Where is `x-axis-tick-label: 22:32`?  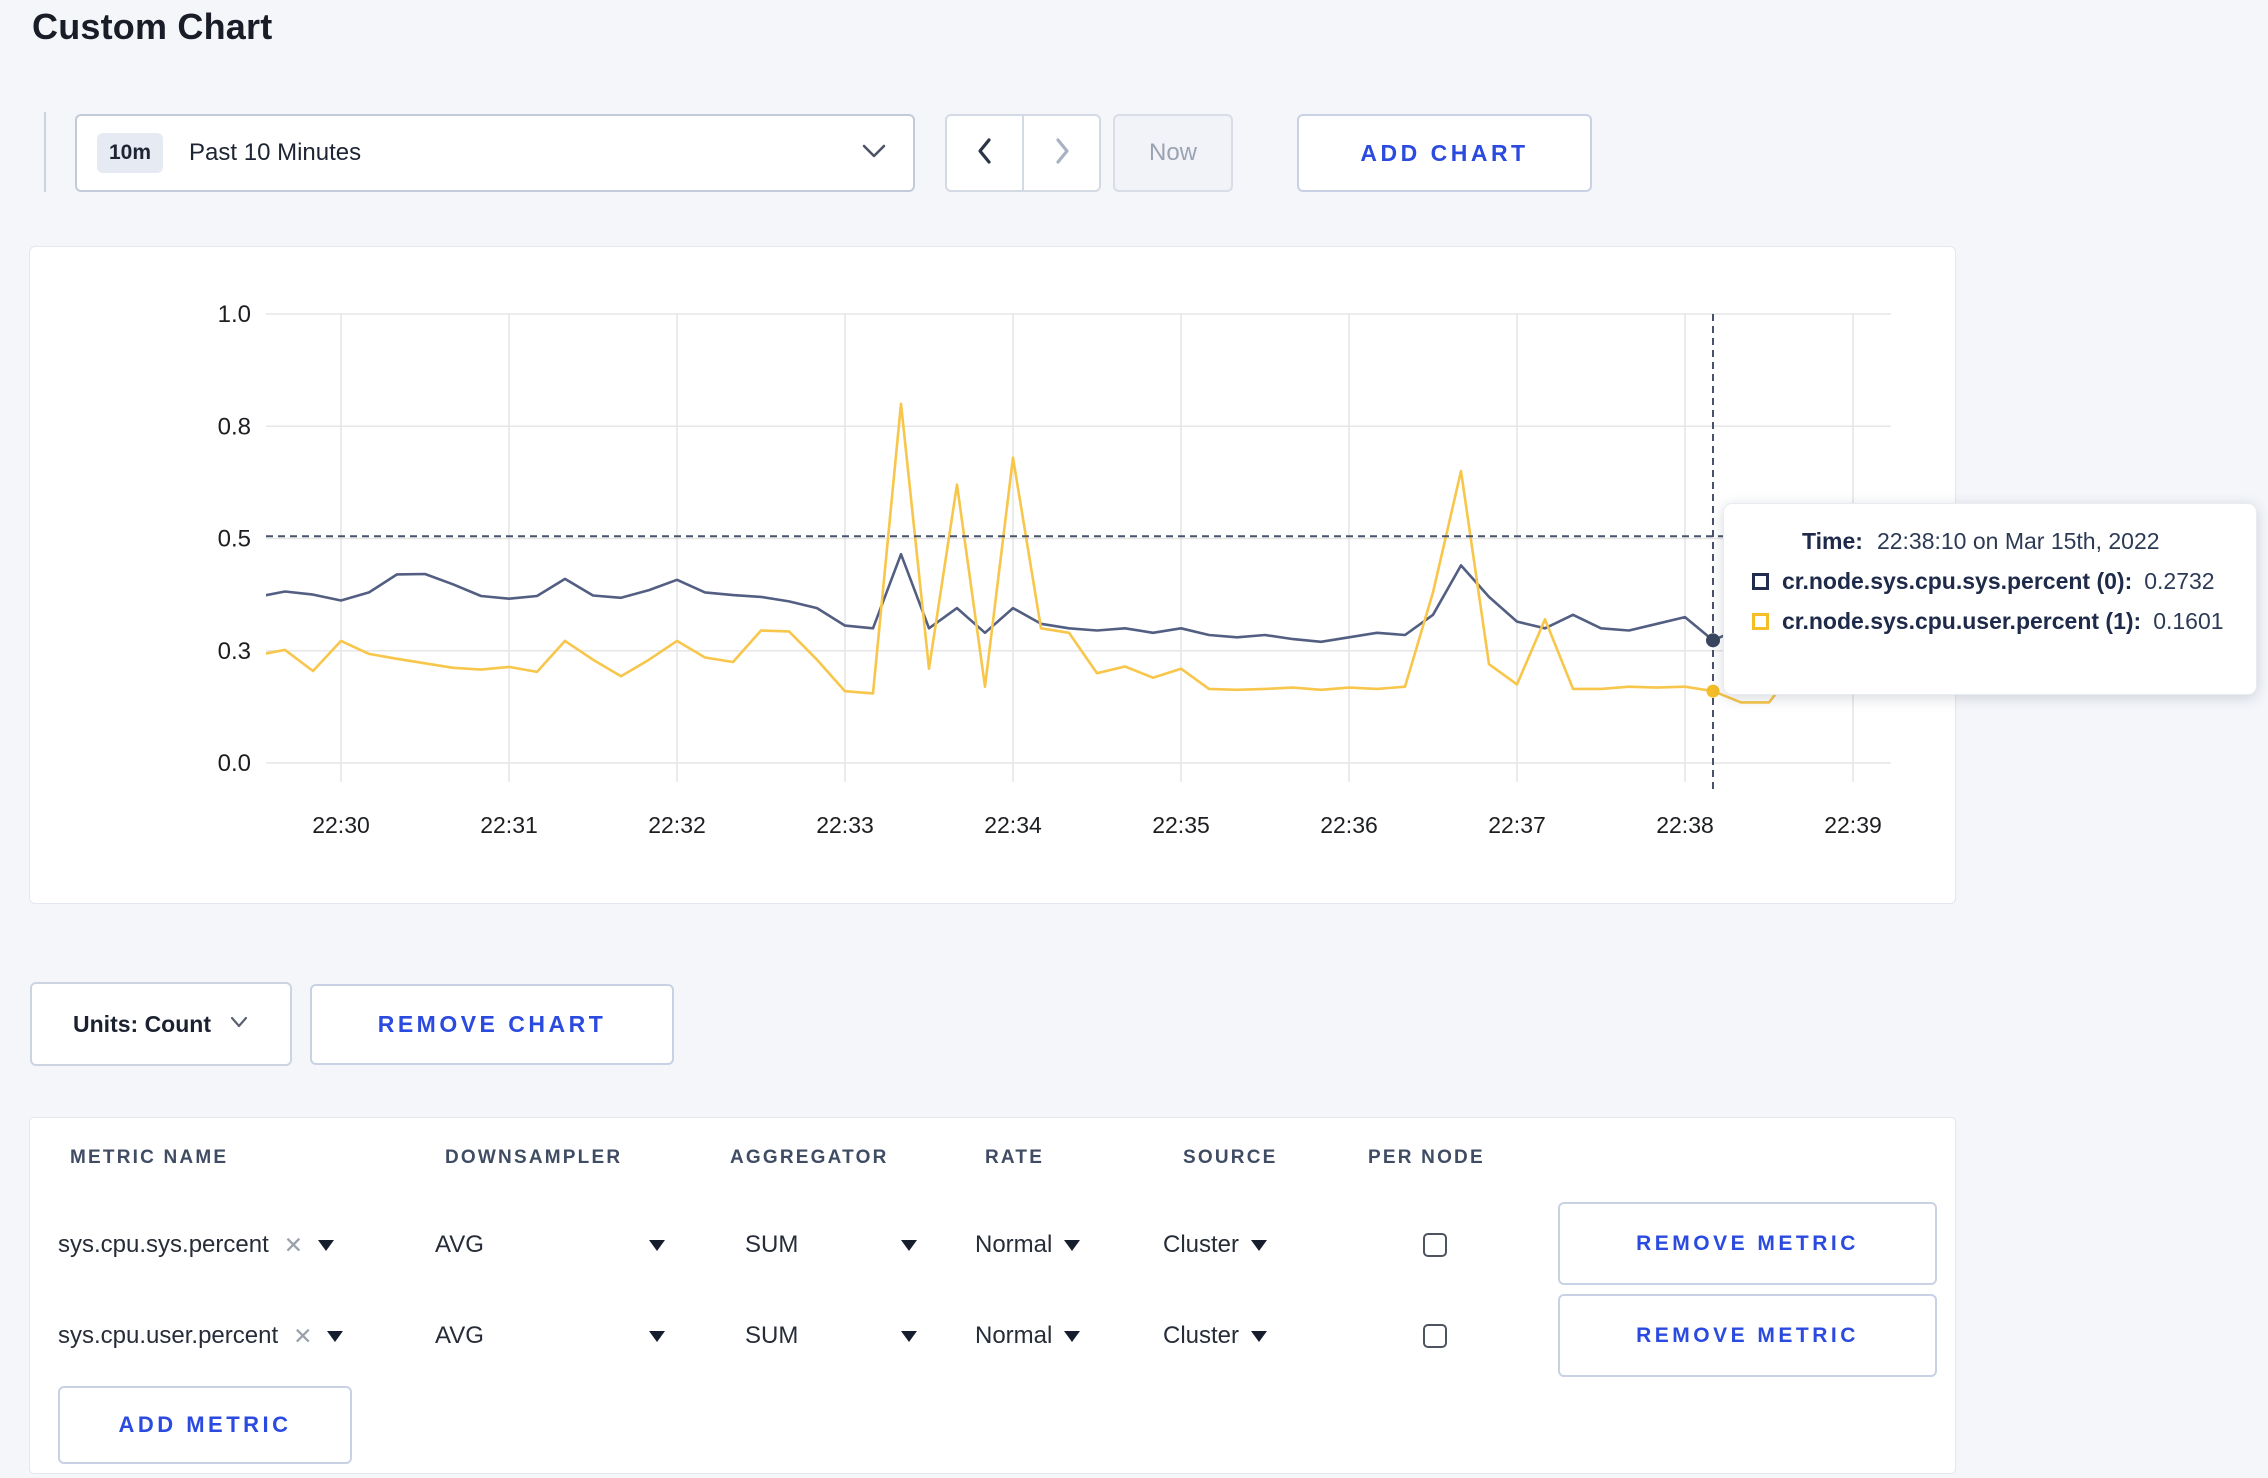 x-axis-tick-label: 22:32 is located at coordinates (677, 825).